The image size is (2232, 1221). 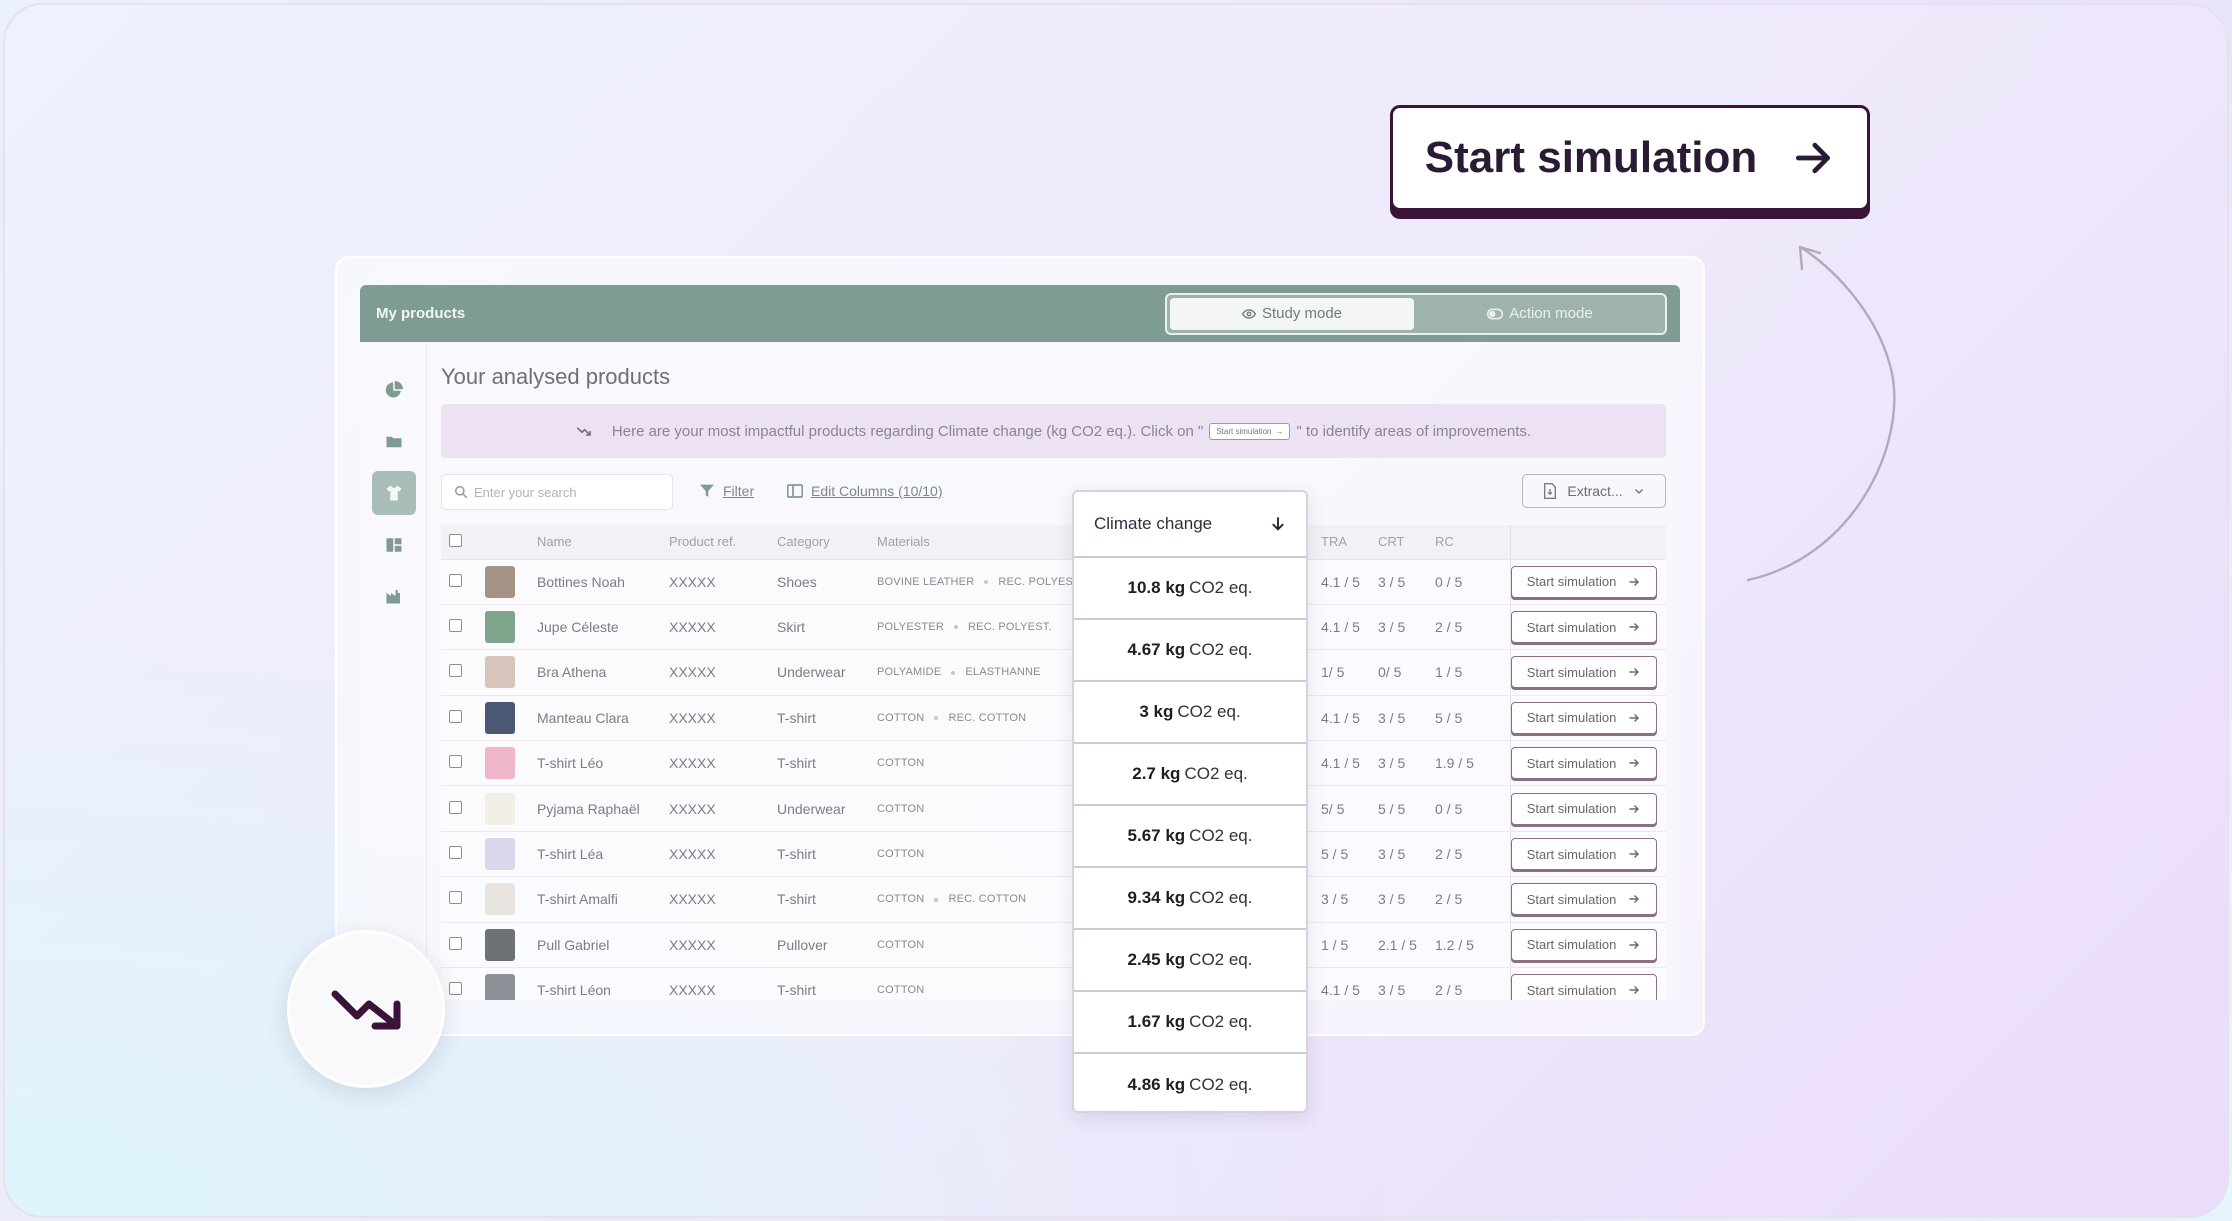 I want to click on study-mode-label: Study mode, so click(x=1302, y=313).